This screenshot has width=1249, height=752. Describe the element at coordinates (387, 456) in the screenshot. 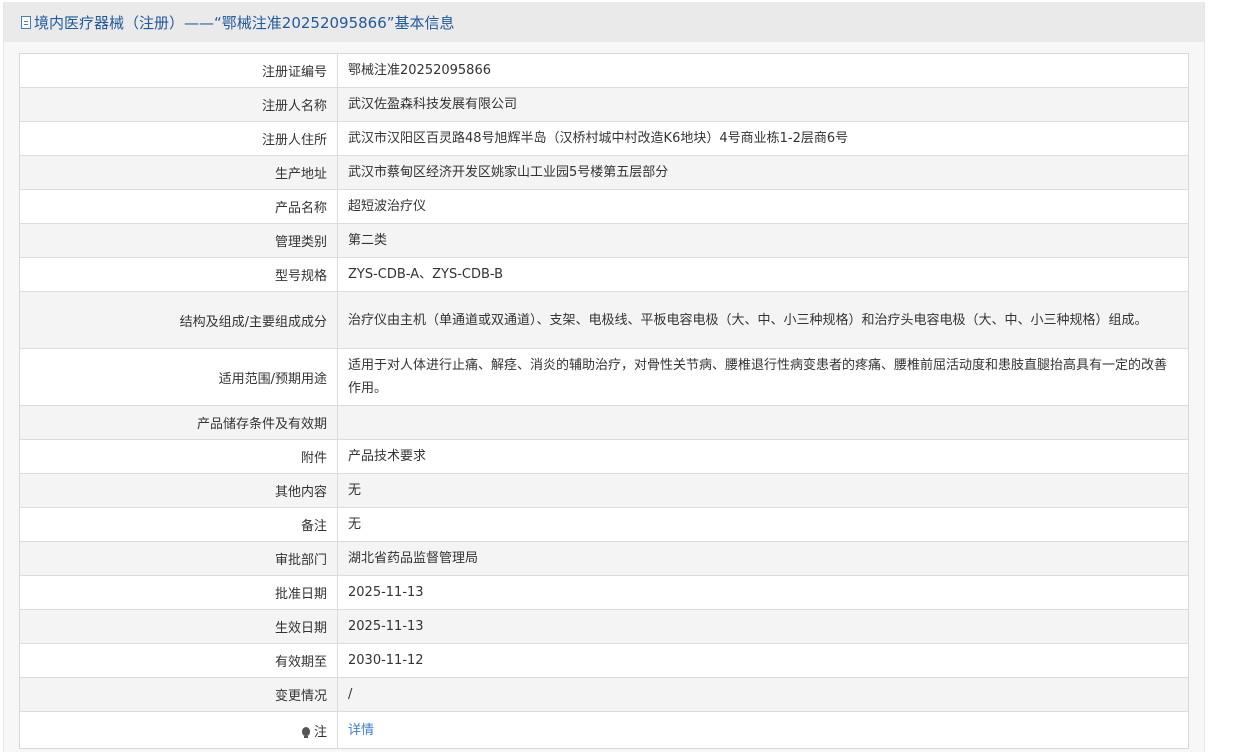

I see `field-value: 产品技术要求` at that location.